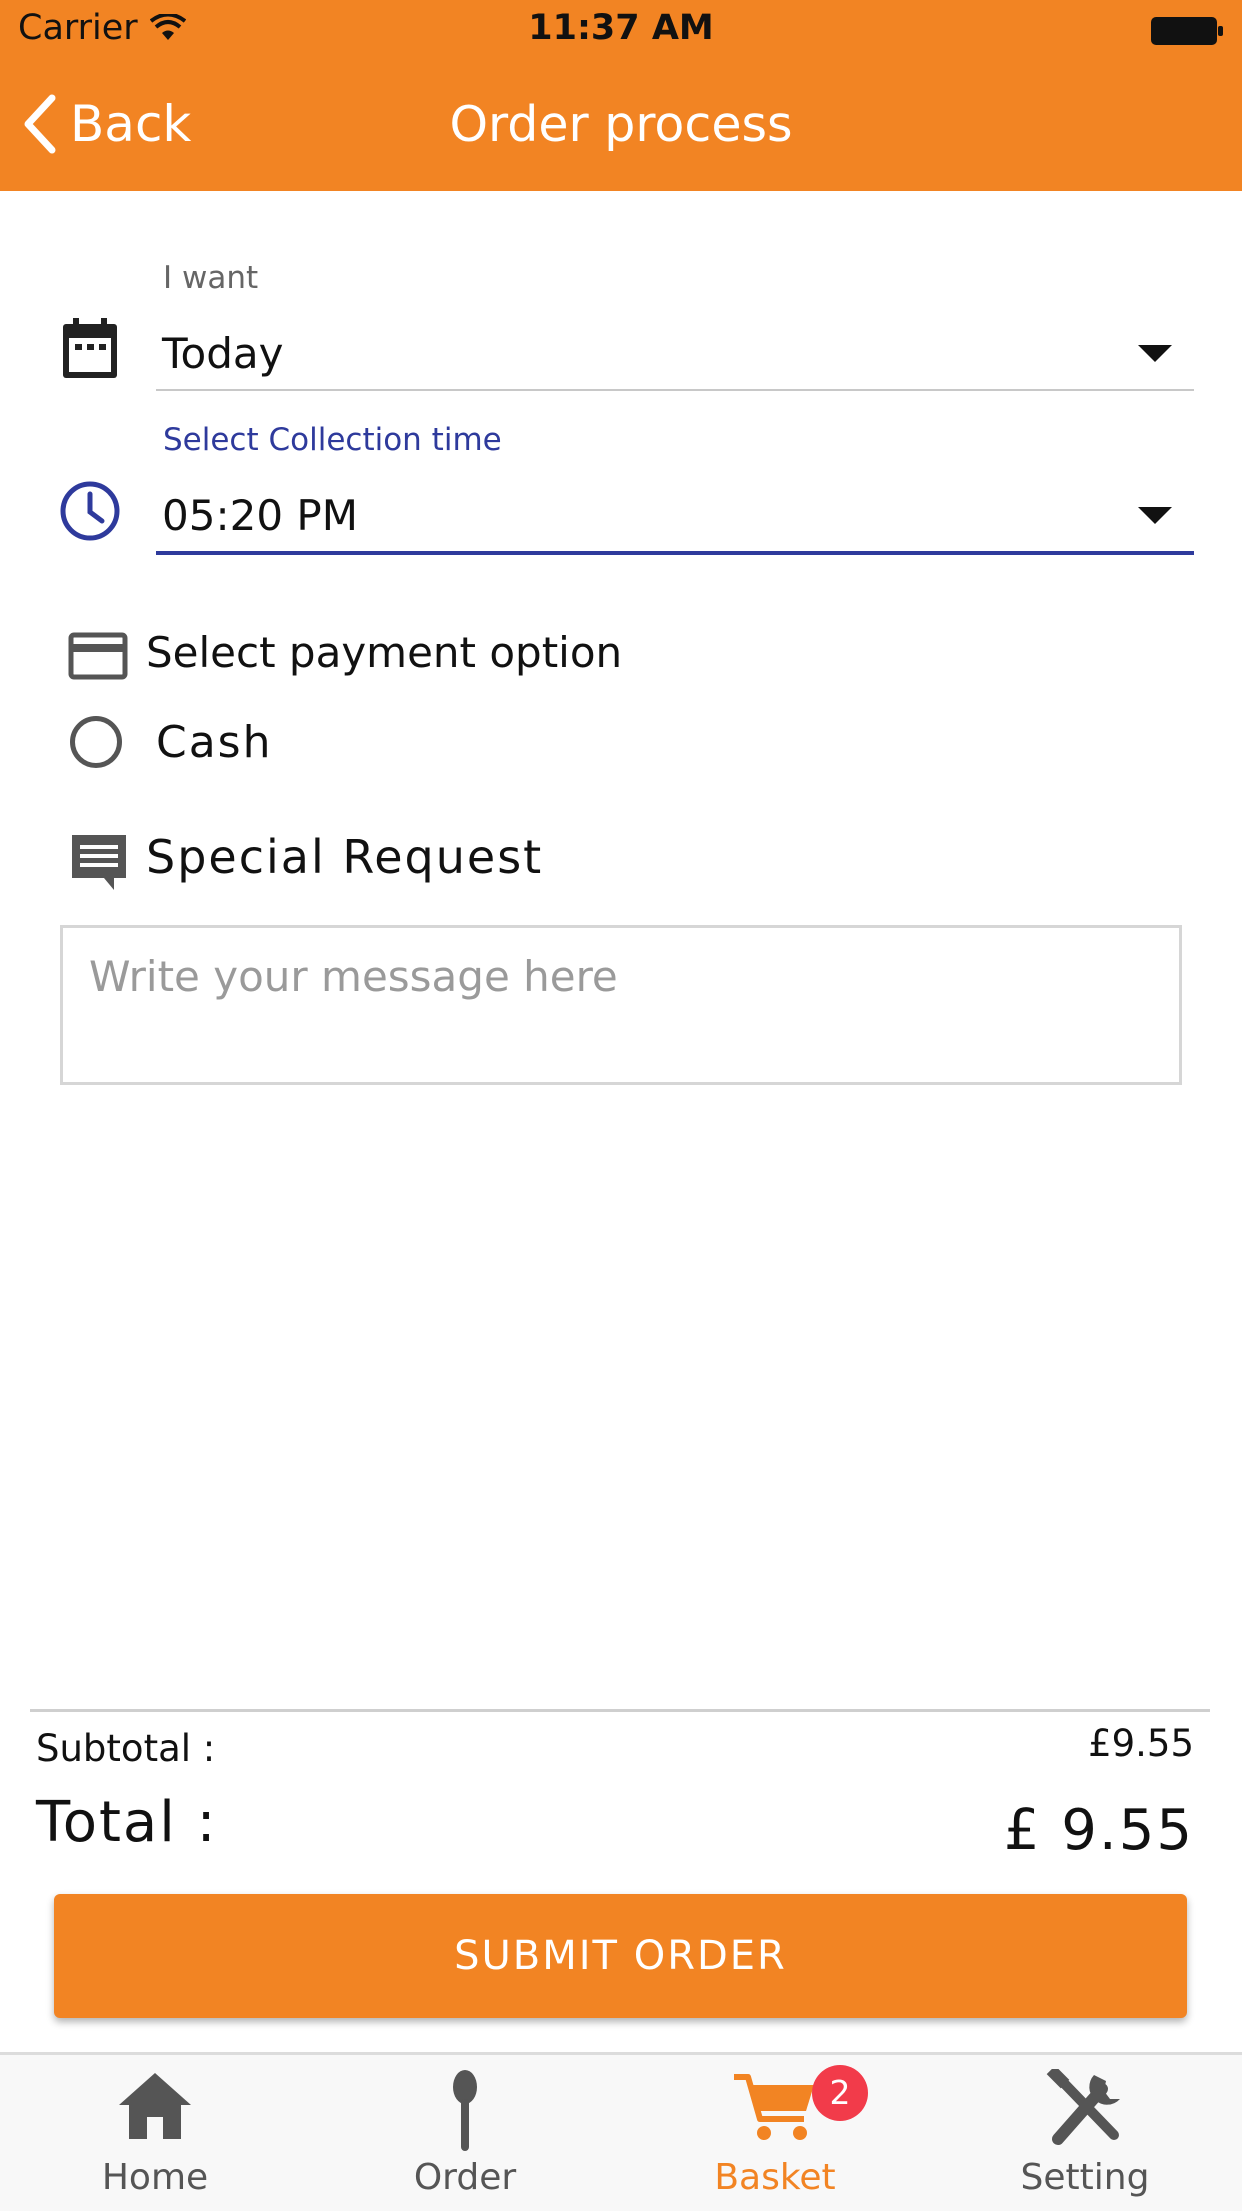 Image resolution: width=1242 pixels, height=2211 pixels. I want to click on time-dropdown: 05:20 PM, so click(675, 515).